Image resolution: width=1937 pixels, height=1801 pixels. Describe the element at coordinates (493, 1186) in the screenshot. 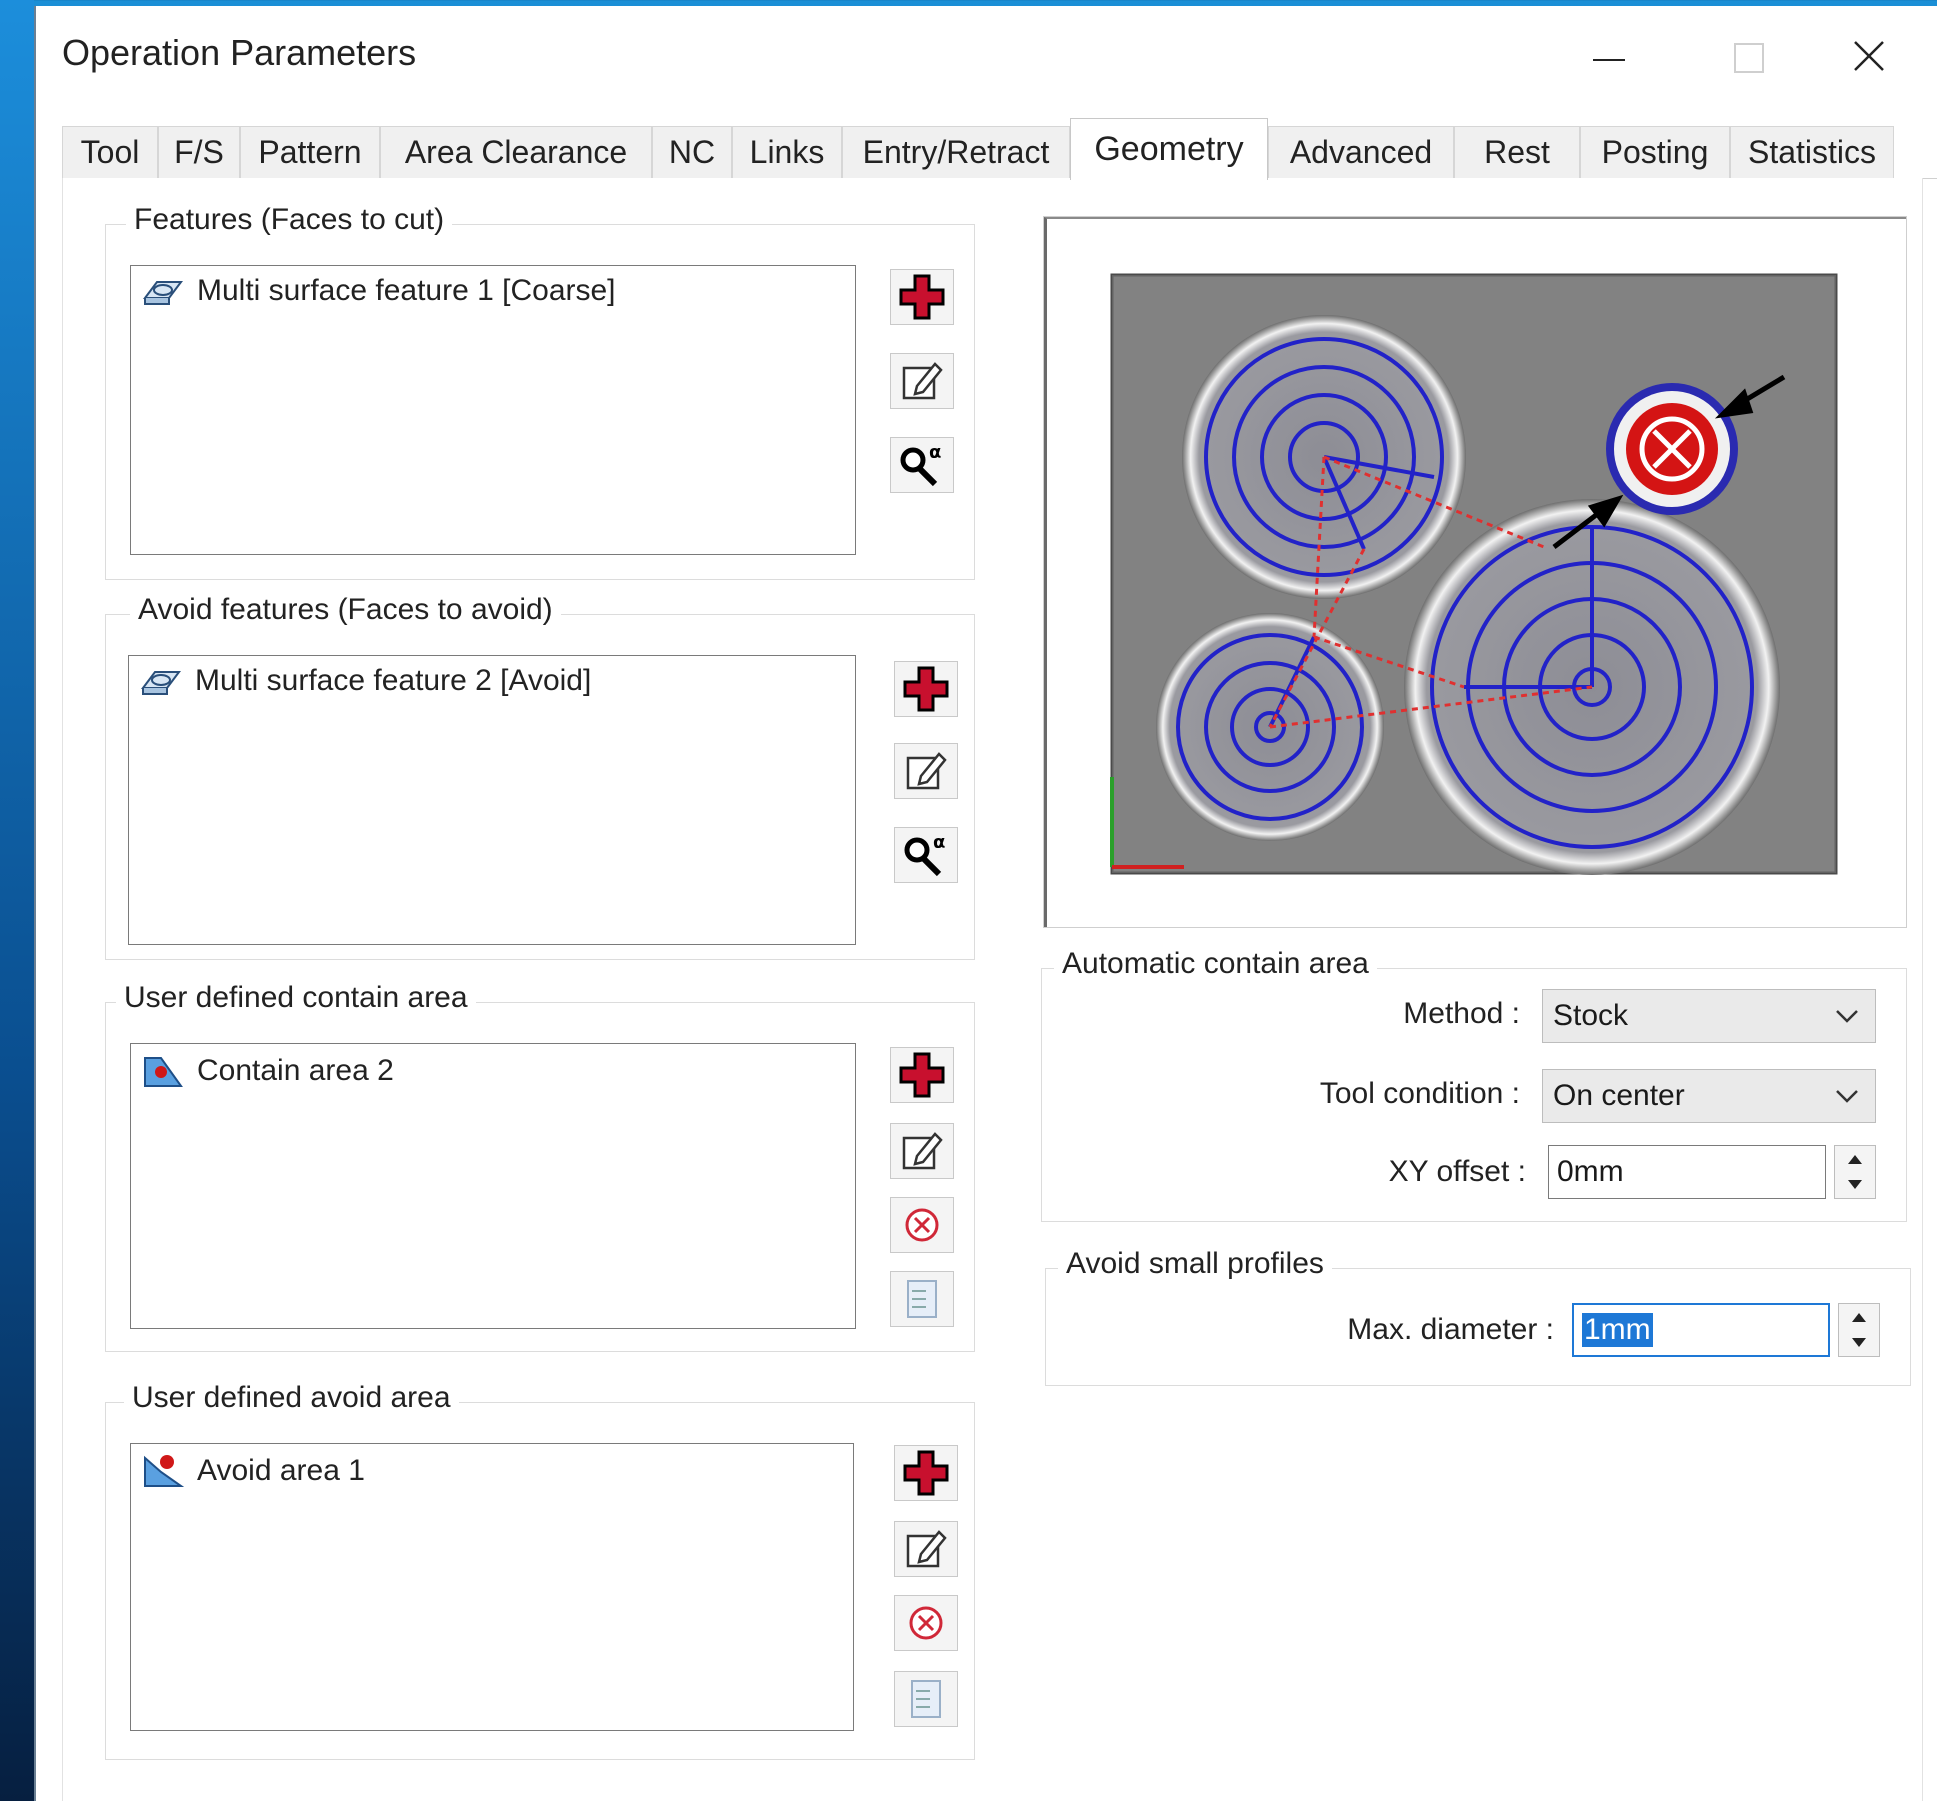

I see `contain-area-list: Contain area 2` at that location.